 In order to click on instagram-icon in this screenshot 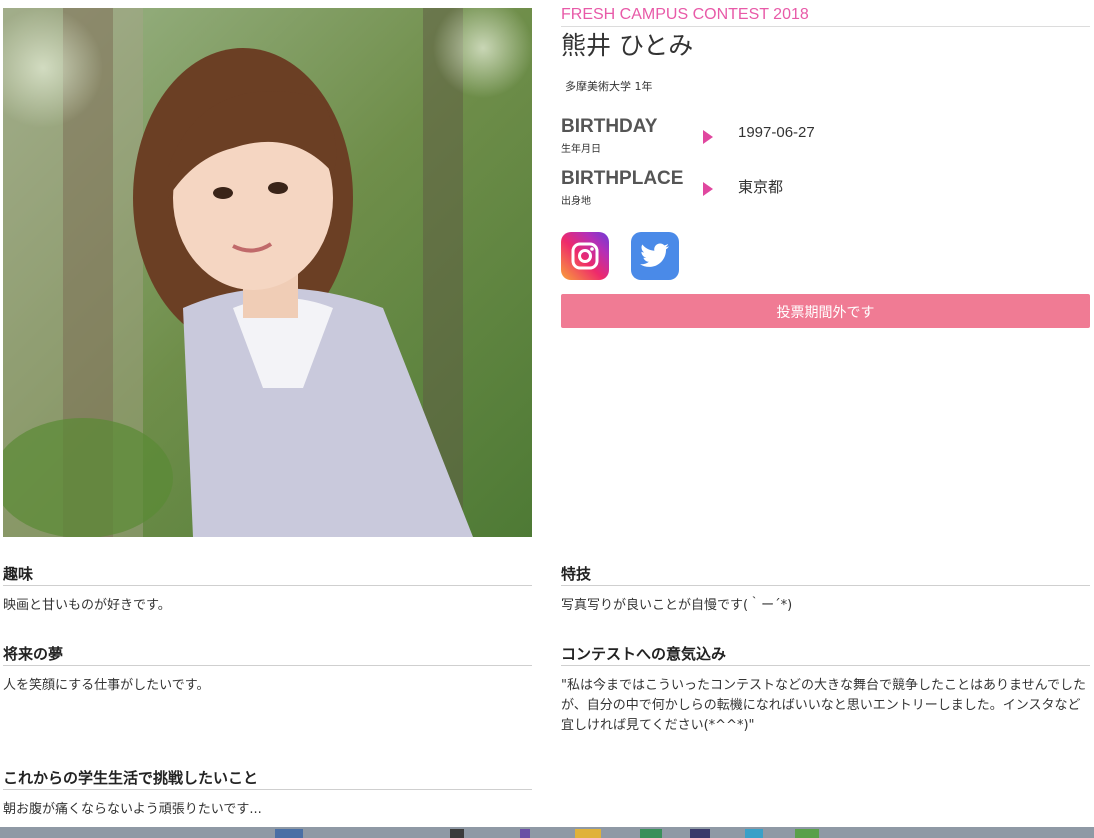, I will do `click(585, 256)`.